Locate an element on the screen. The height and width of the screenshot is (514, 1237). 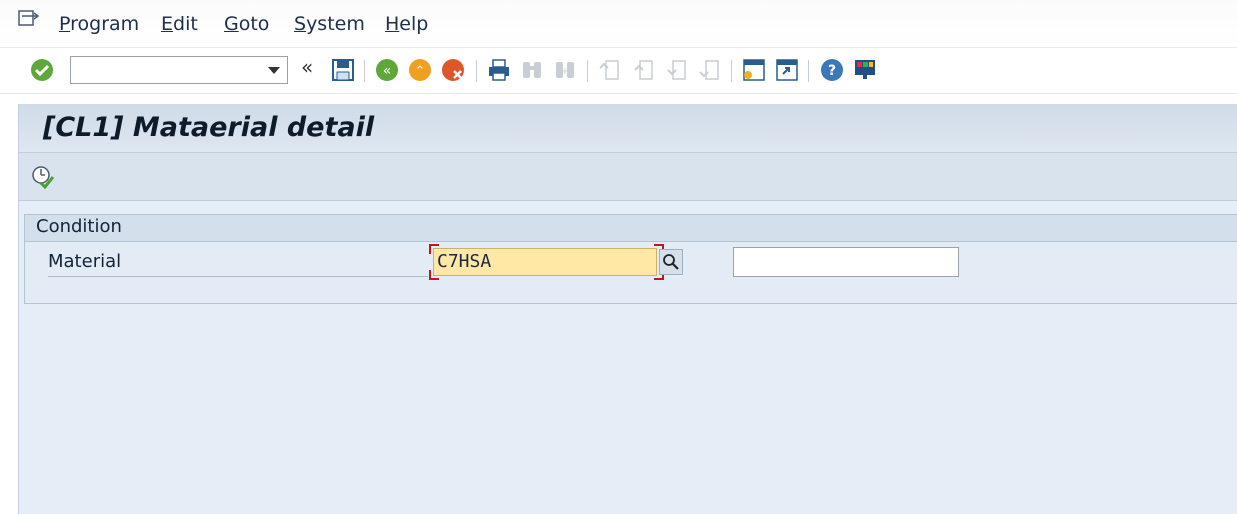
help-icon: ? is located at coordinates (832, 70).